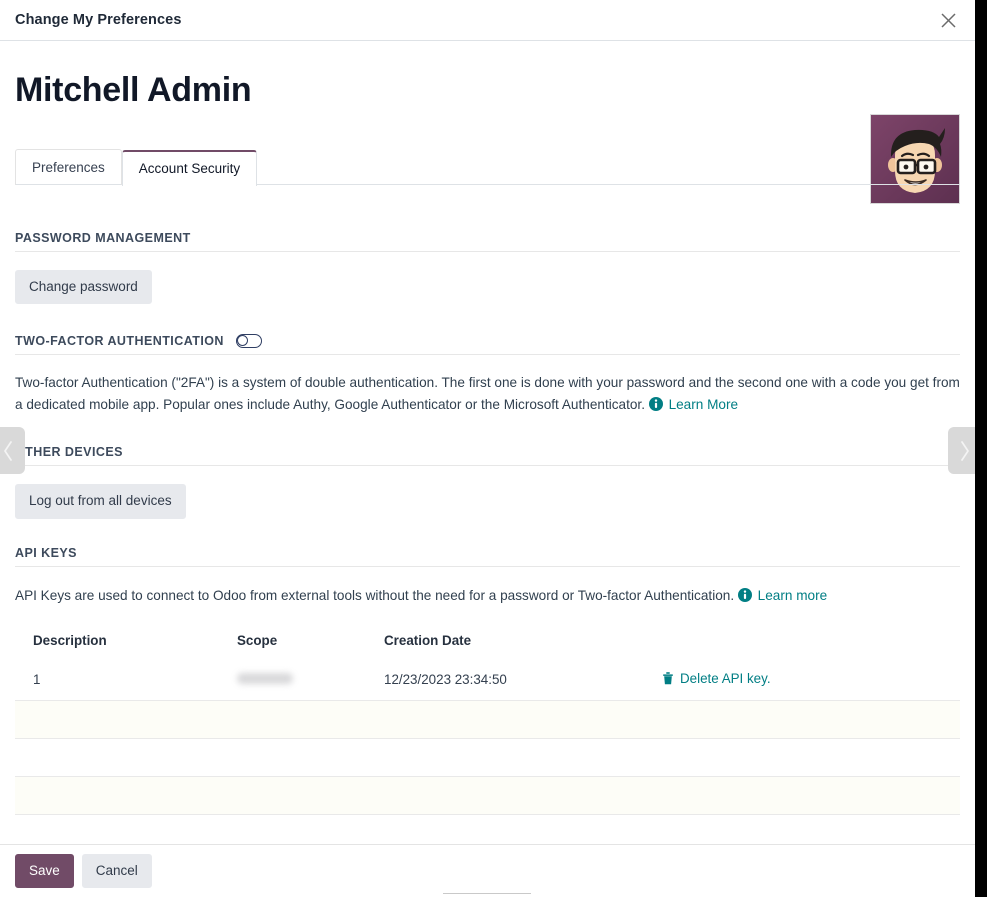 This screenshot has width=987, height=897. Describe the element at coordinates (46, 552) in the screenshot. I see `section-label-api-keys: API KEYS` at that location.